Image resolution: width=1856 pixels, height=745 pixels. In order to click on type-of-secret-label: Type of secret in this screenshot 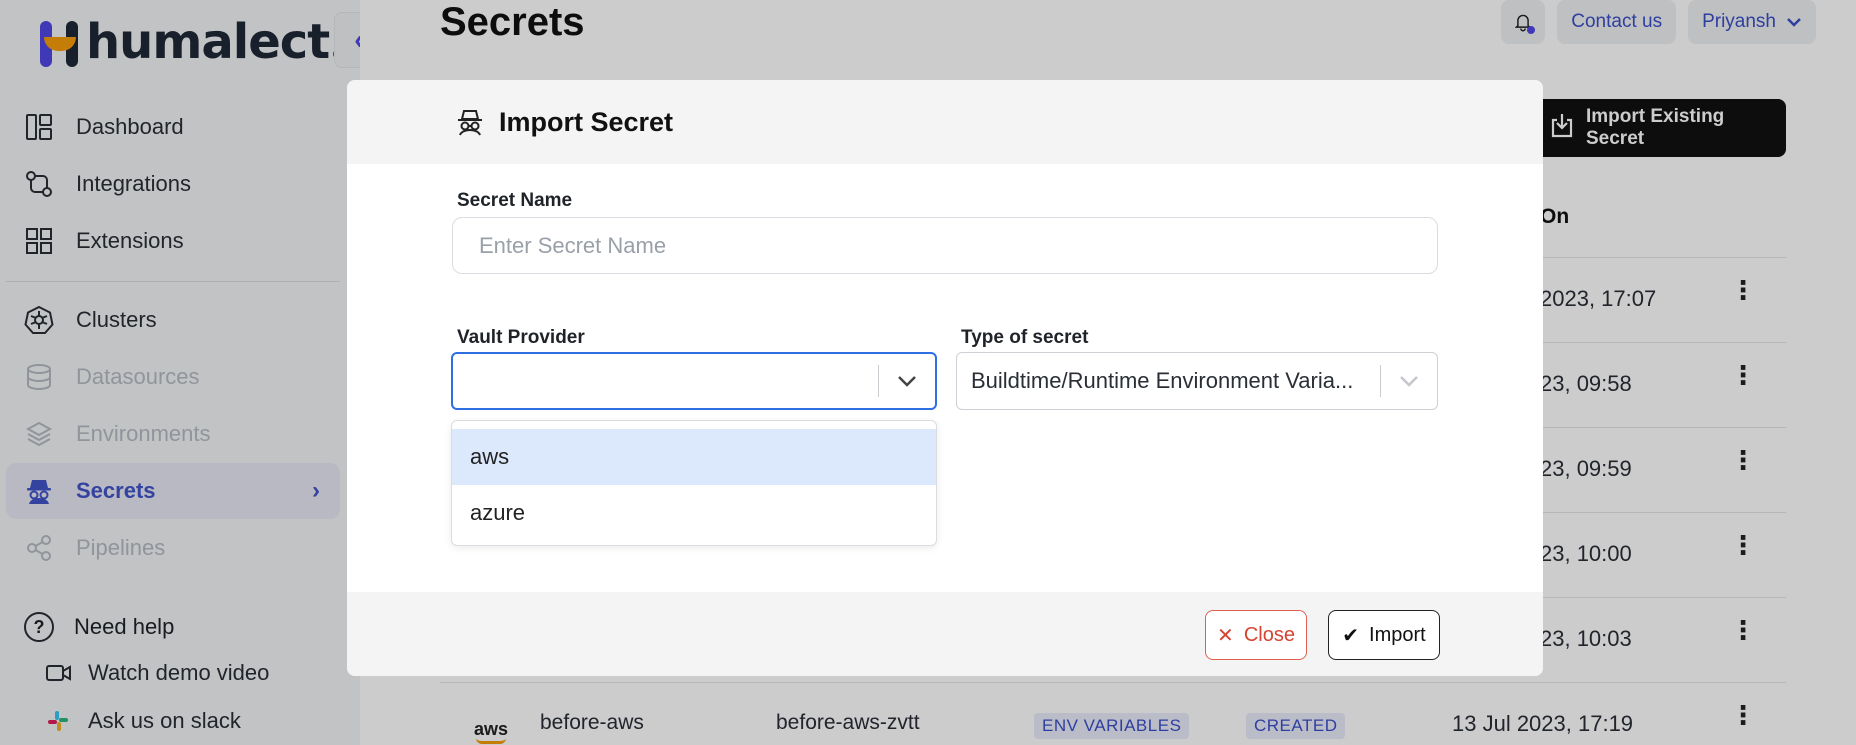, I will do `click(1025, 337)`.